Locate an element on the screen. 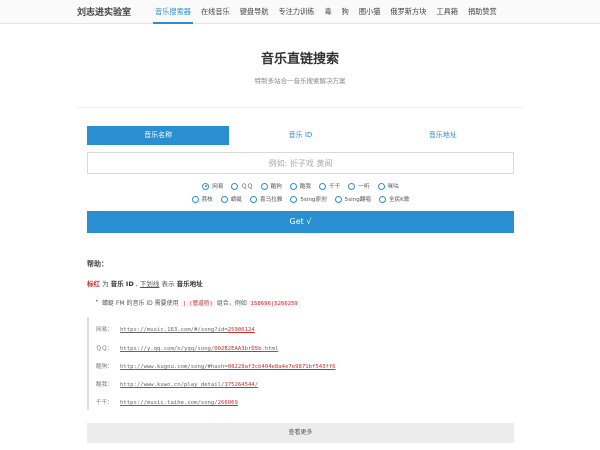  radio-ximalaya: 喜马拉雅 is located at coordinates (265, 199).